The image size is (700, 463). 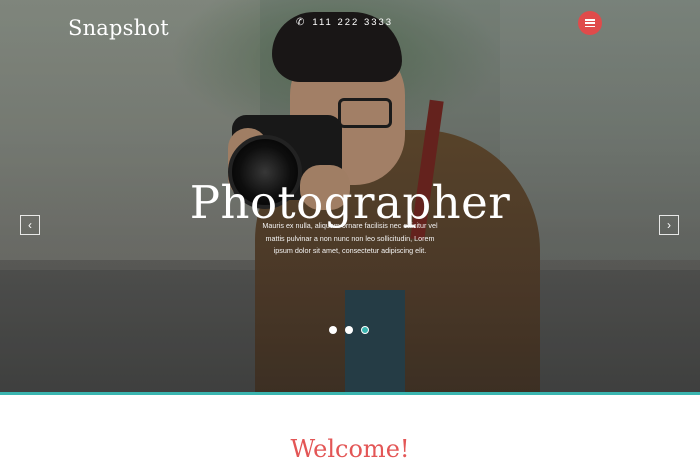 I want to click on header-phone: ✆ 111 222 3333, so click(x=344, y=22).